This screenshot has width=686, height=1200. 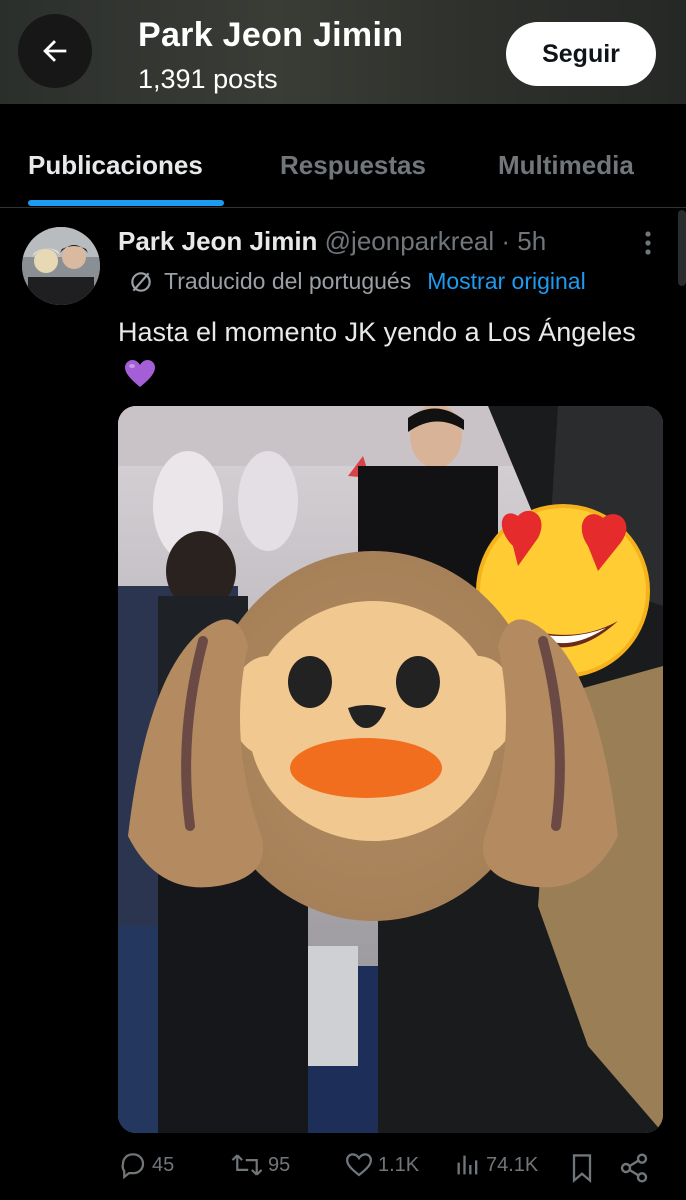 I want to click on back-arrow-icon, so click(x=55, y=51).